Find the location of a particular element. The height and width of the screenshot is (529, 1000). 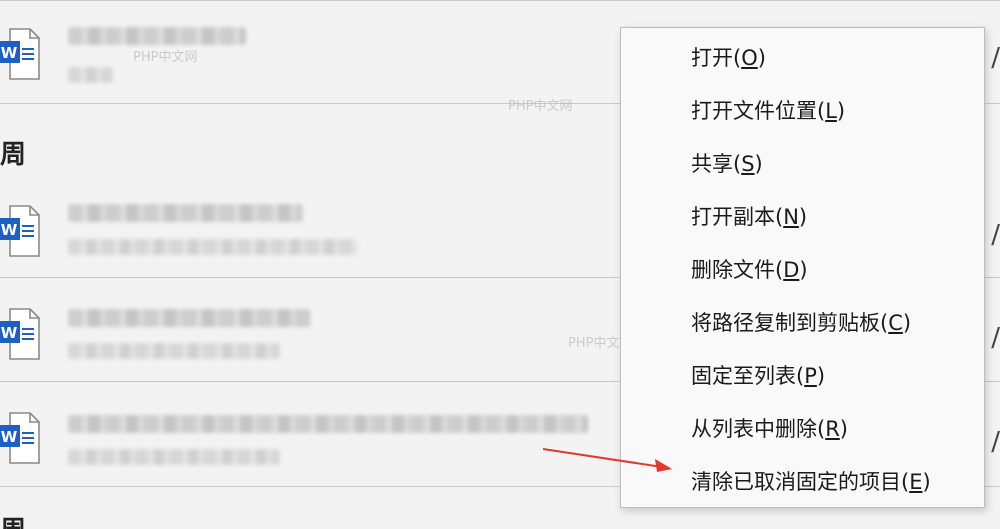

menu-item-open: 打开(O) is located at coordinates (802, 58).